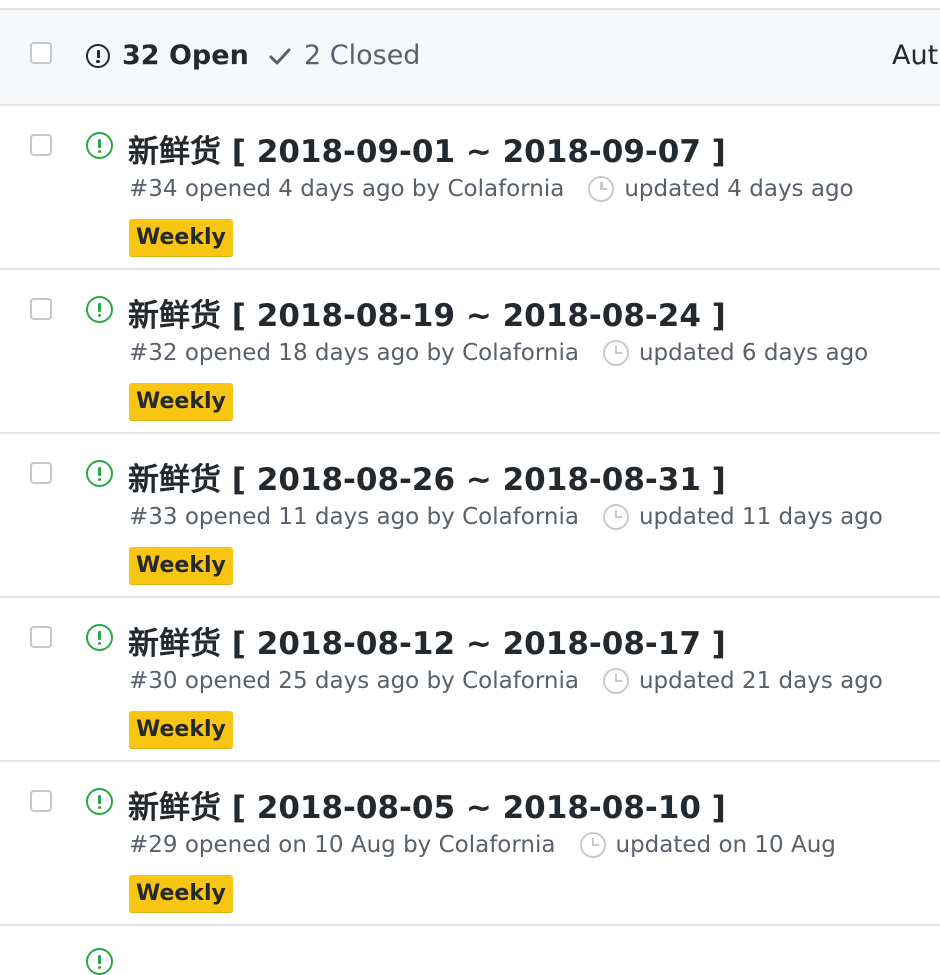 This screenshot has height=975, width=940. I want to click on issue-row-partial, so click(470, 950).